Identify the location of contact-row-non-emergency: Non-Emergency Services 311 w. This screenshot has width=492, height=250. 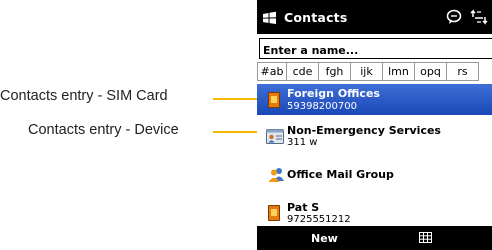
(374, 136).